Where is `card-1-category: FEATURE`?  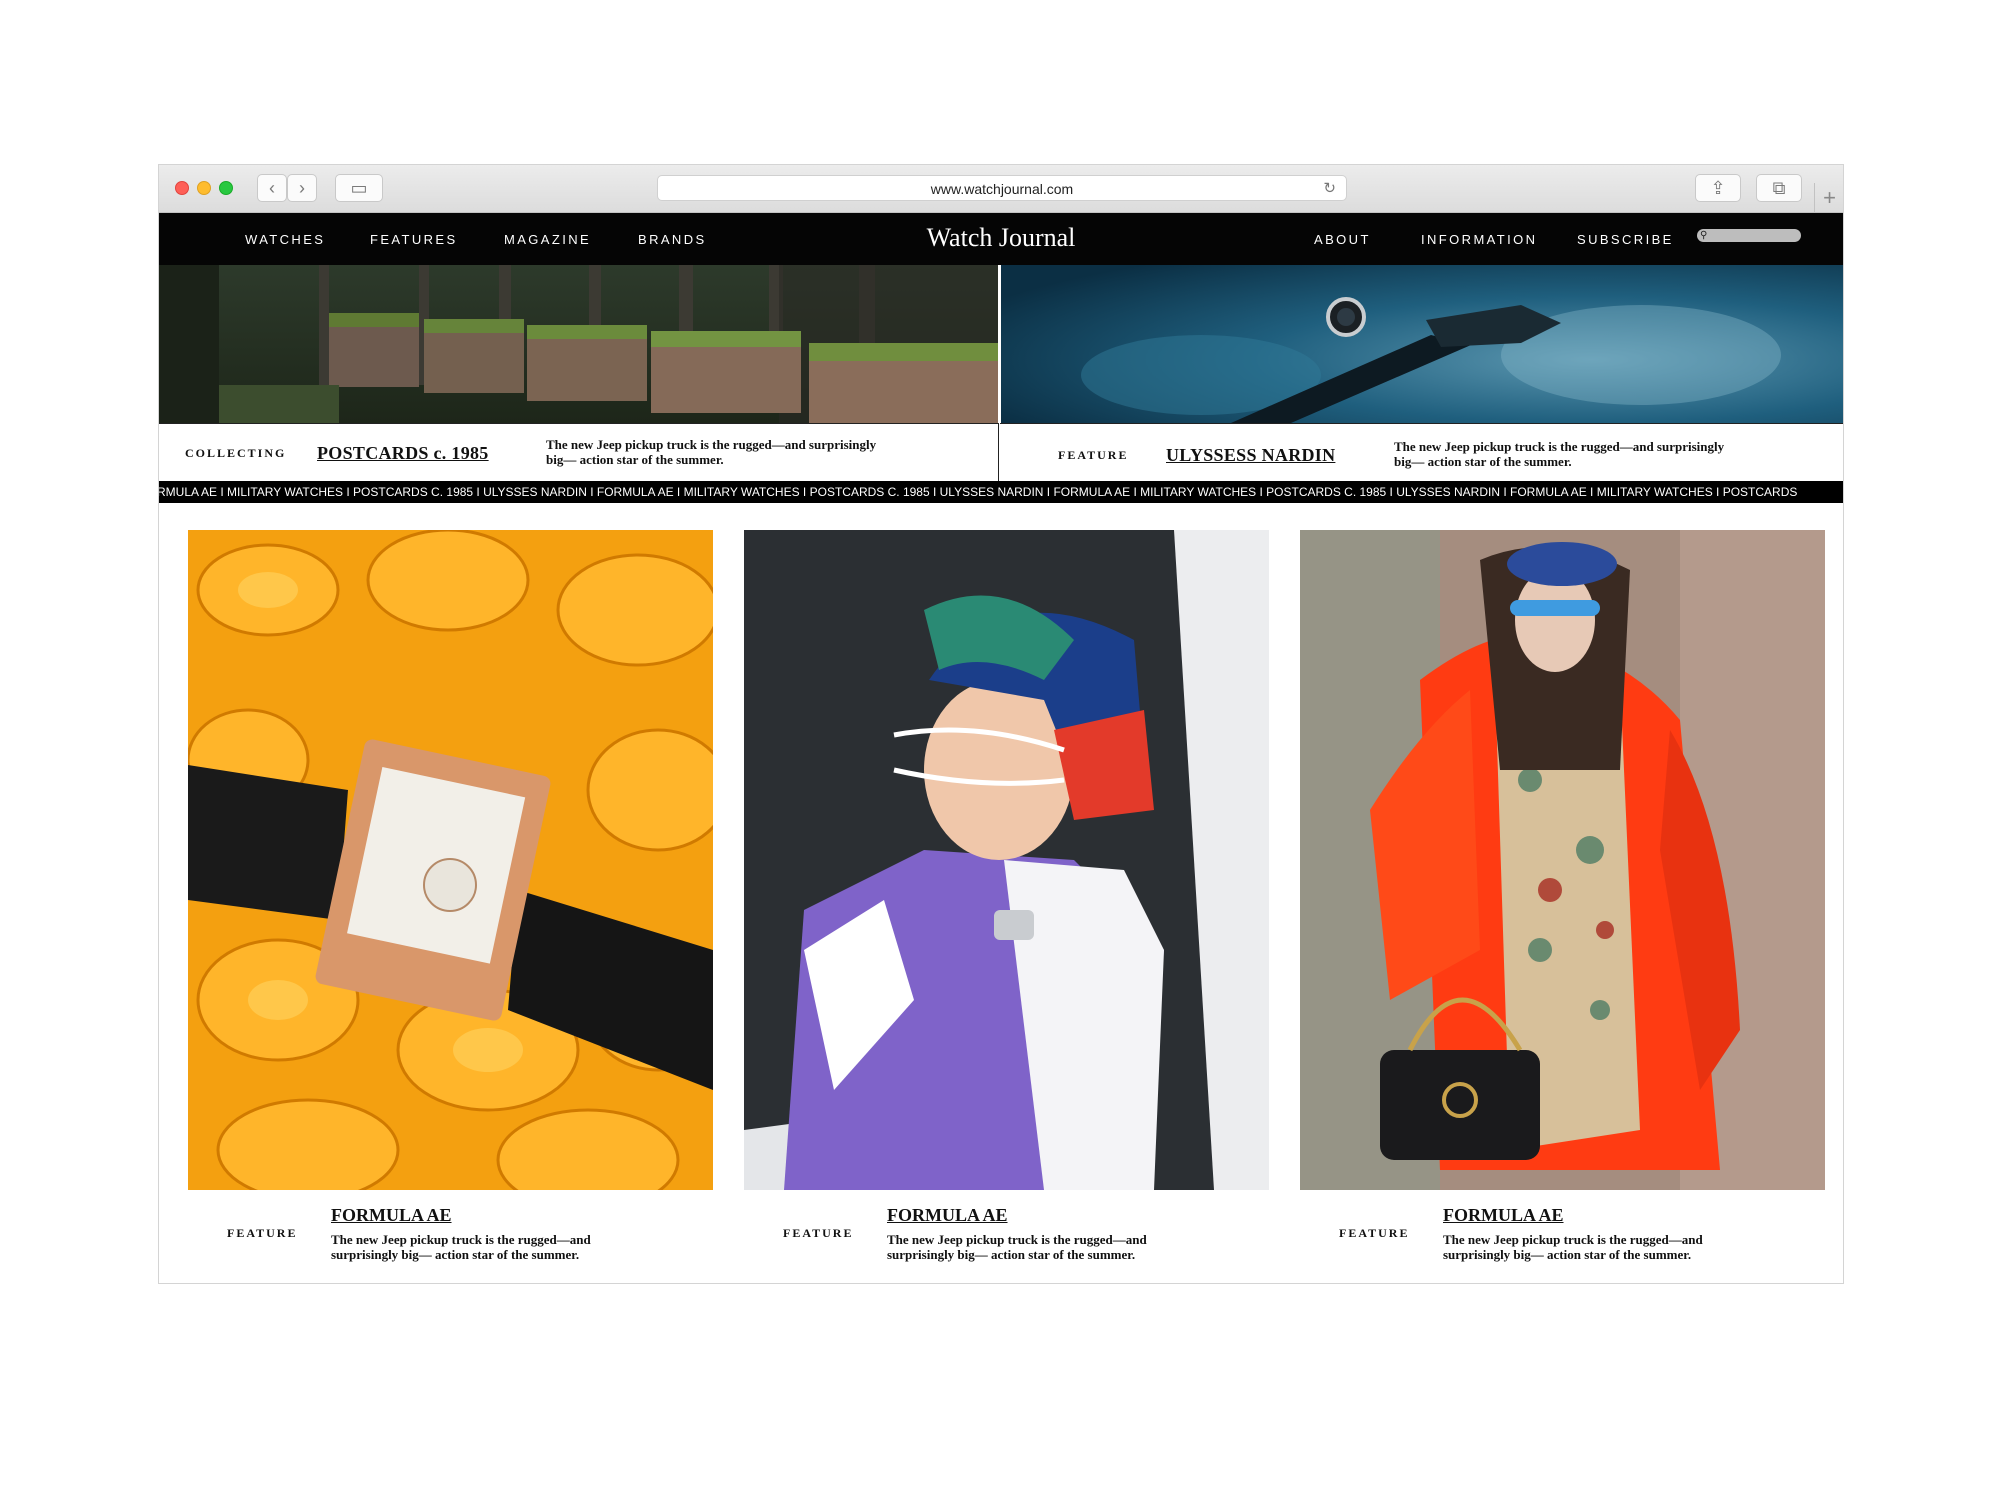
card-1-category: FEATURE is located at coordinates (262, 1233).